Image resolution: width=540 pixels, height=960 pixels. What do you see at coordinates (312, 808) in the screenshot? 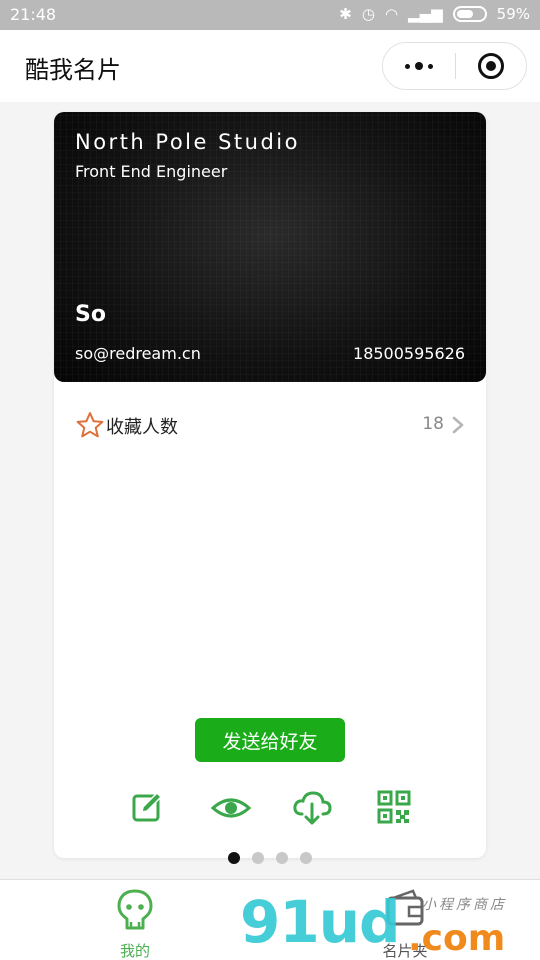
I see `cloud-download-icon` at bounding box center [312, 808].